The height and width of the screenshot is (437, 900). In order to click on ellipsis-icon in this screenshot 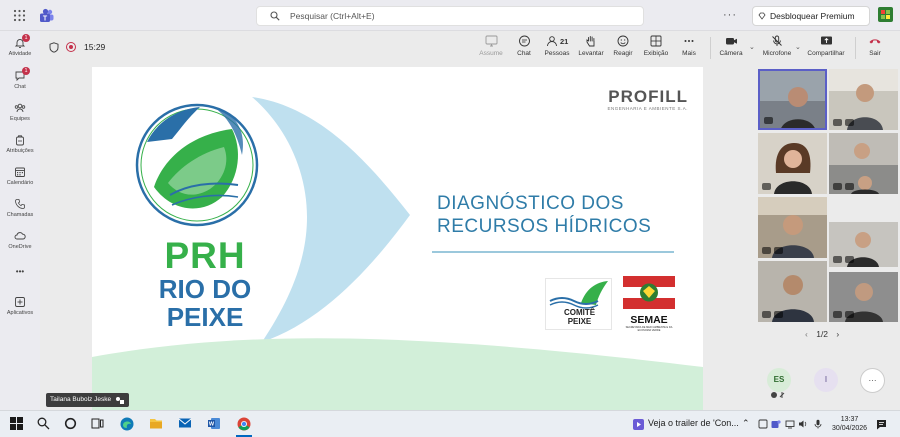, I will do `click(689, 41)`.